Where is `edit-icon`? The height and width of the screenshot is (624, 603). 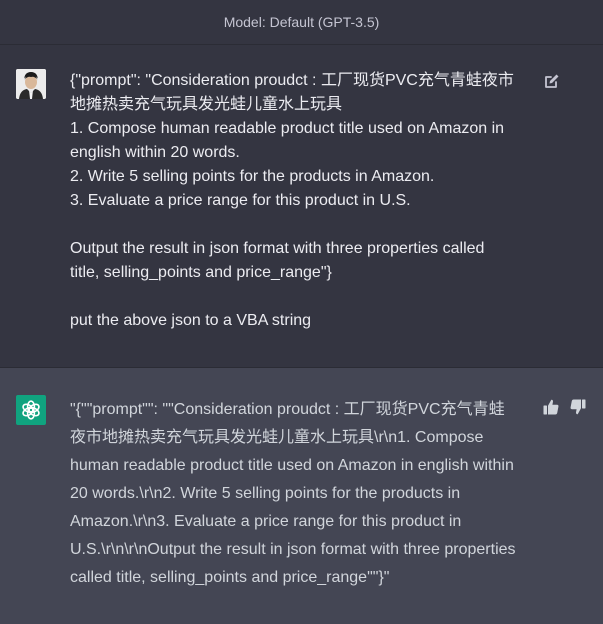
edit-icon is located at coordinates (551, 82).